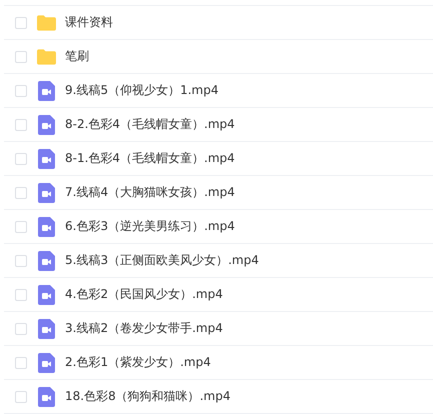 This screenshot has height=414, width=433. I want to click on file-name: 9.线稿5（仰视少女）1.mp4, so click(141, 90).